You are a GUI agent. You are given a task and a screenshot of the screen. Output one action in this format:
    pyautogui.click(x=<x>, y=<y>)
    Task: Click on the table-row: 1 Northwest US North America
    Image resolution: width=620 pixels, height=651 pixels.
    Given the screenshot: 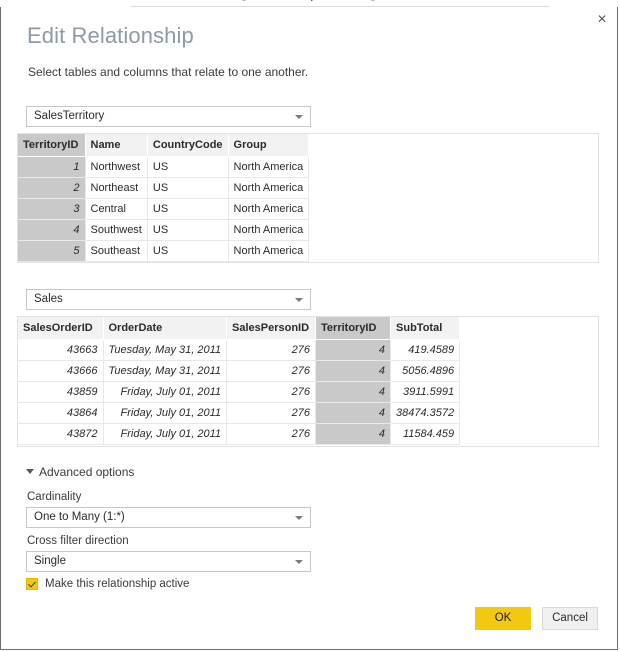 What is the action you would take?
    pyautogui.click(x=164, y=167)
    